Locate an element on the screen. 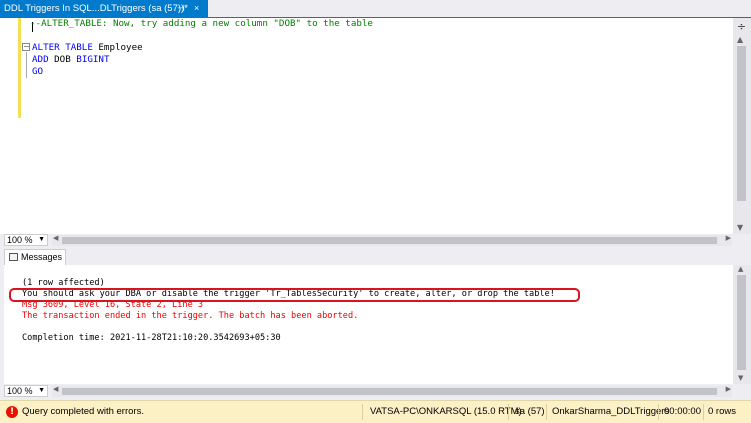 This screenshot has width=751, height=423. tab-messages: Messages is located at coordinates (35, 257).